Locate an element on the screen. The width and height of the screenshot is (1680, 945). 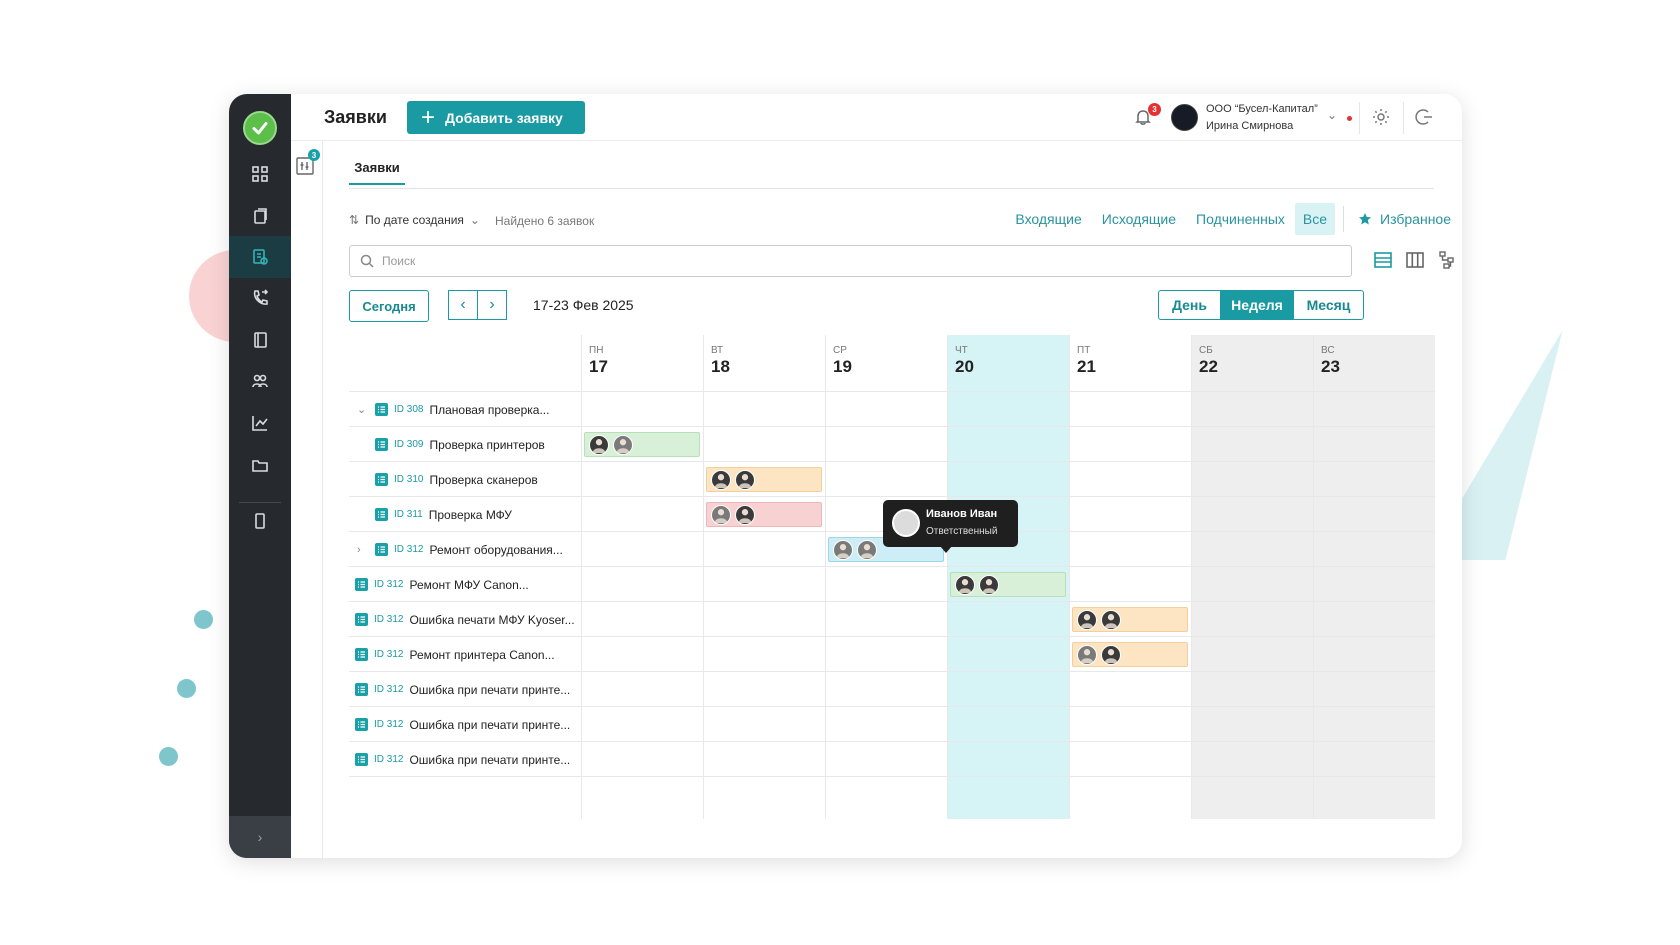
today-button: Сегодня is located at coordinates (389, 306).